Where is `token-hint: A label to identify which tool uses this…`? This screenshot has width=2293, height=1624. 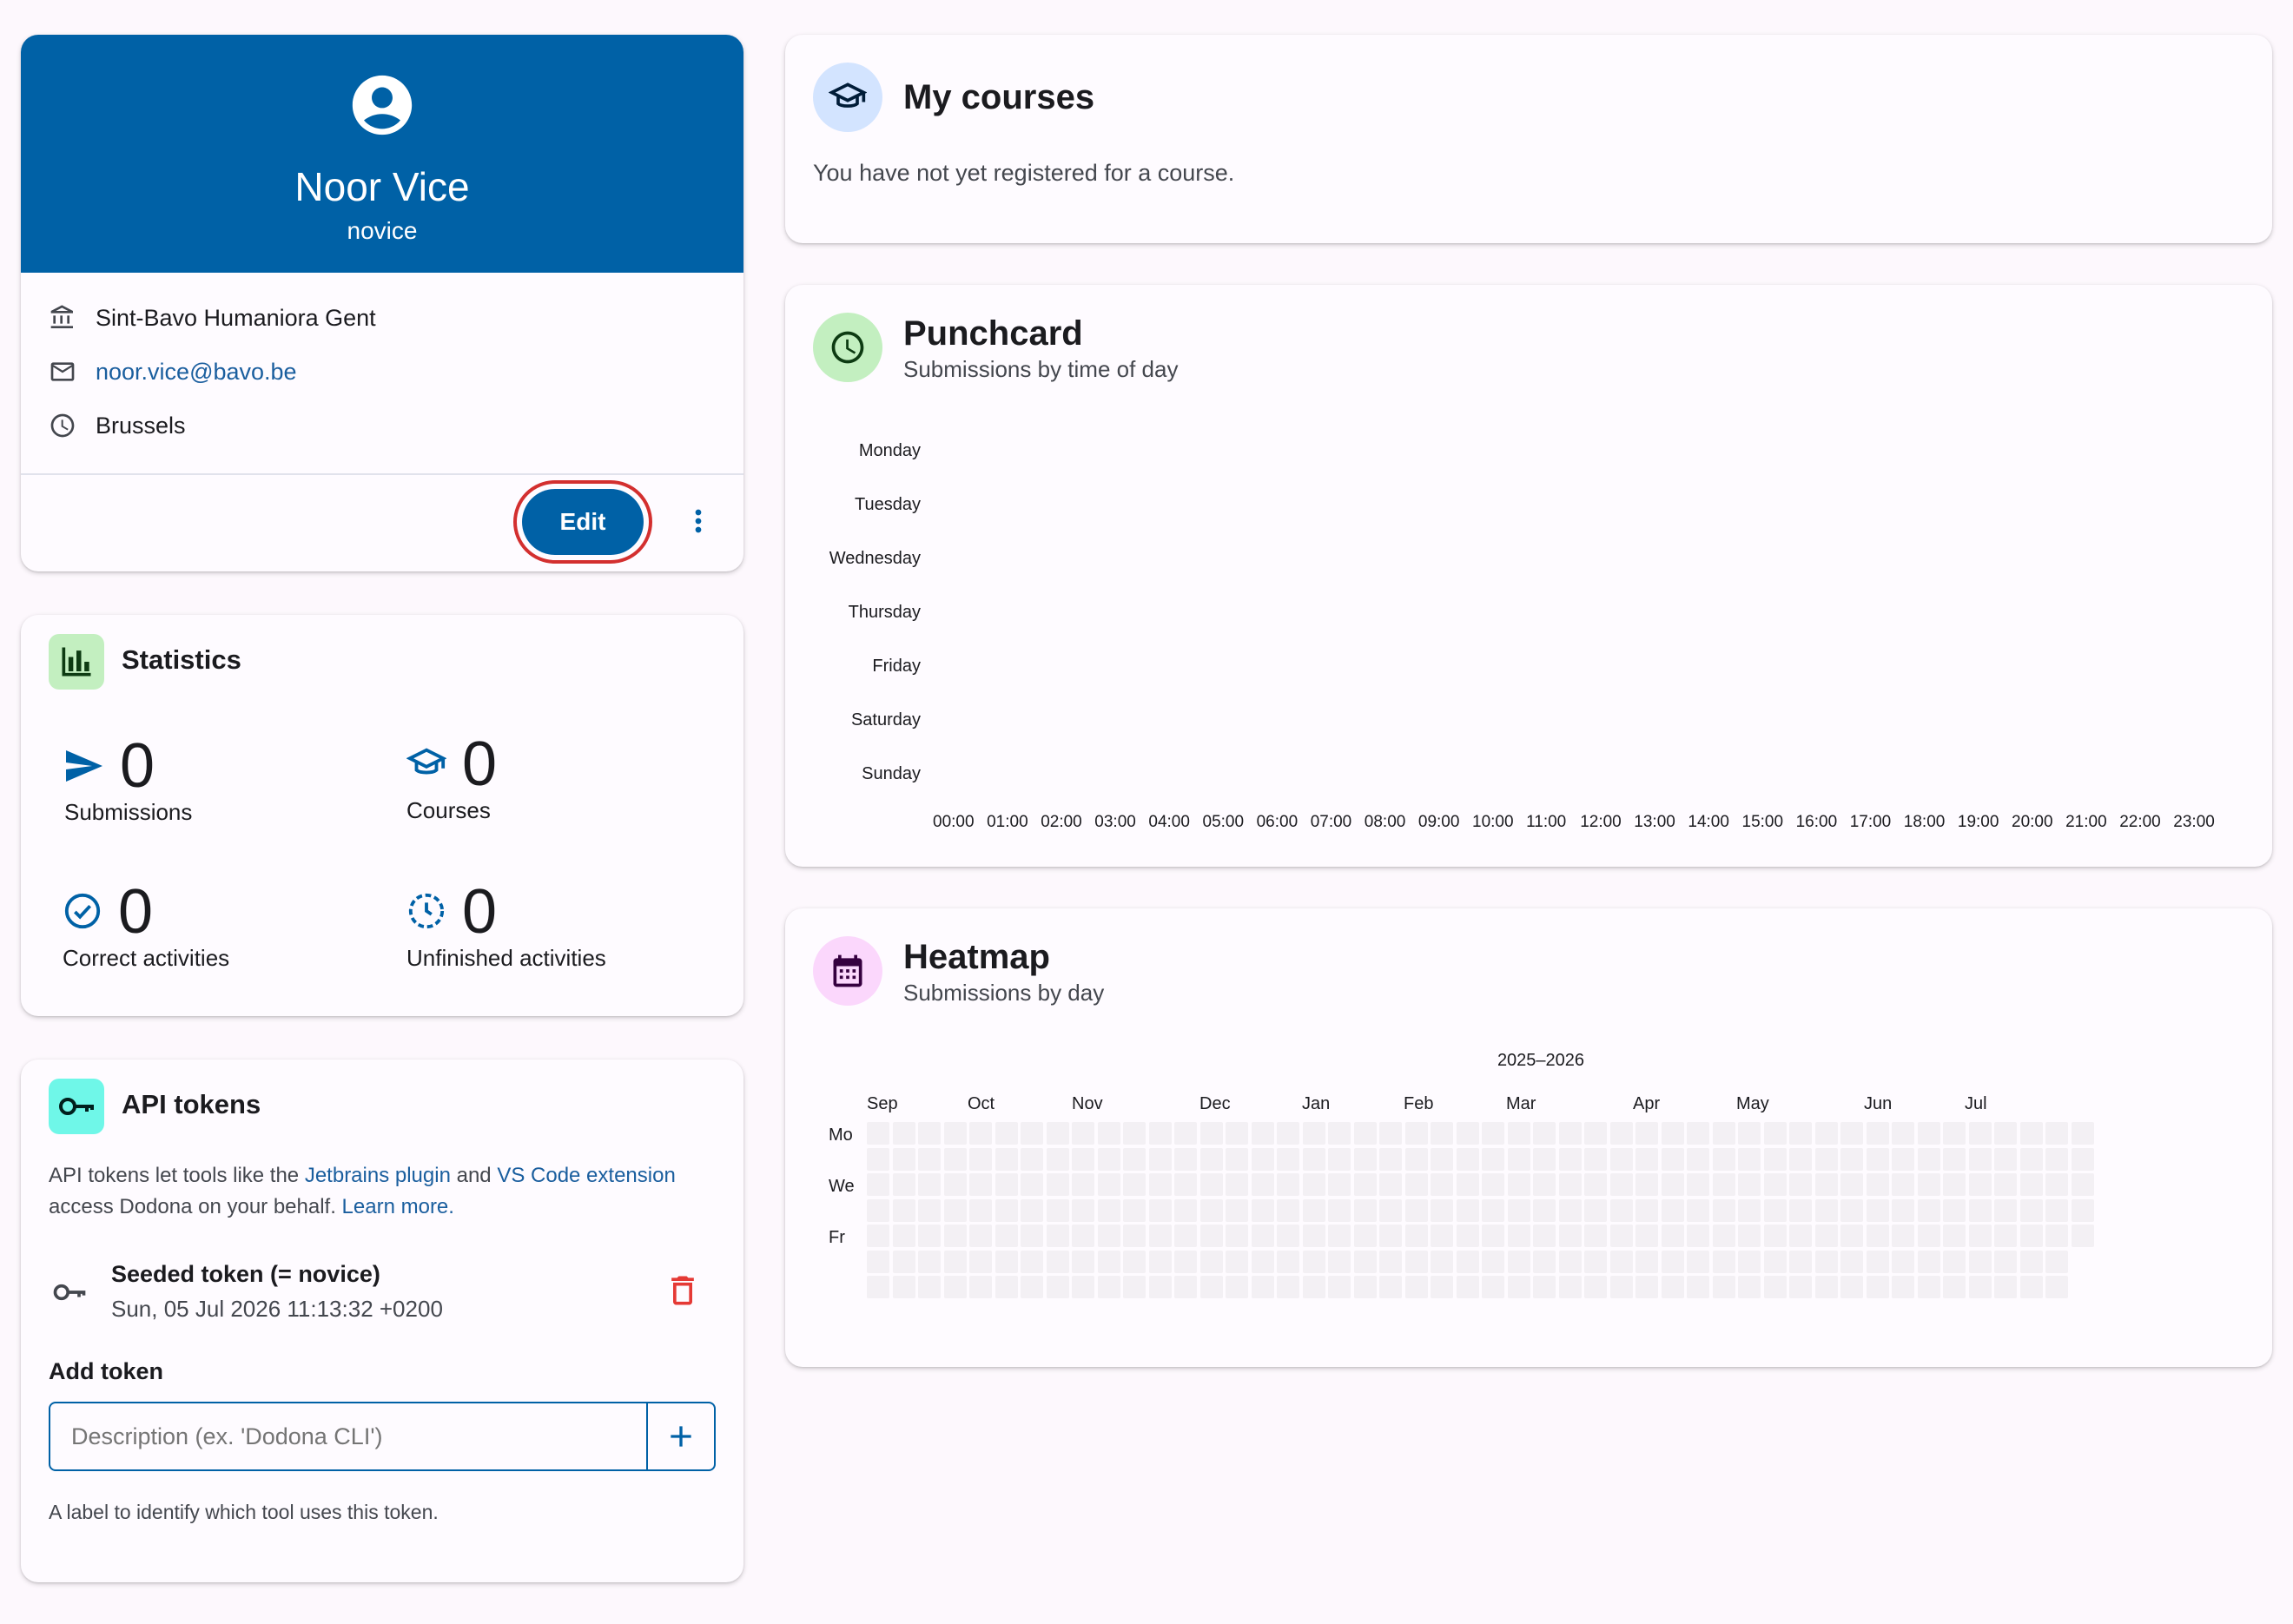 token-hint: A label to identify which tool uses this… is located at coordinates (244, 1512).